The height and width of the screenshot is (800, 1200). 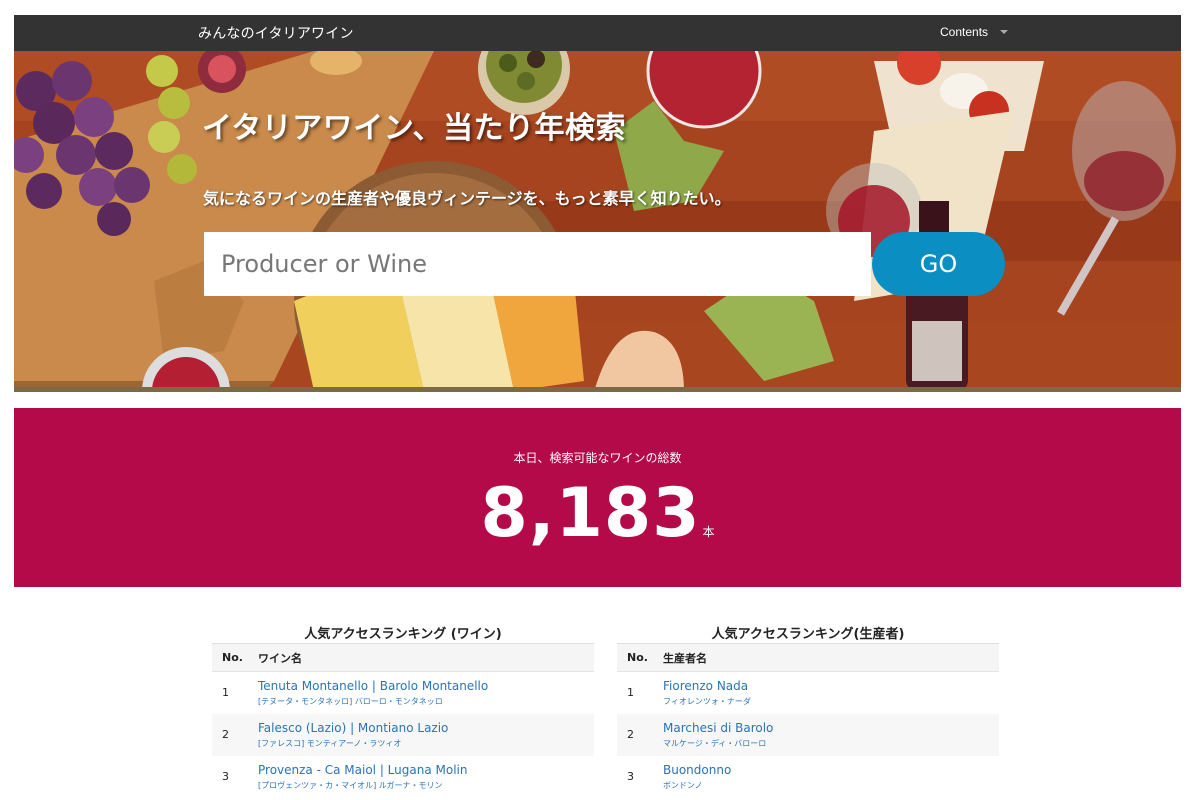 I want to click on table-row: 1 Fiorenzo Nada フィオレンツォ・ナーダ, so click(x=808, y=693).